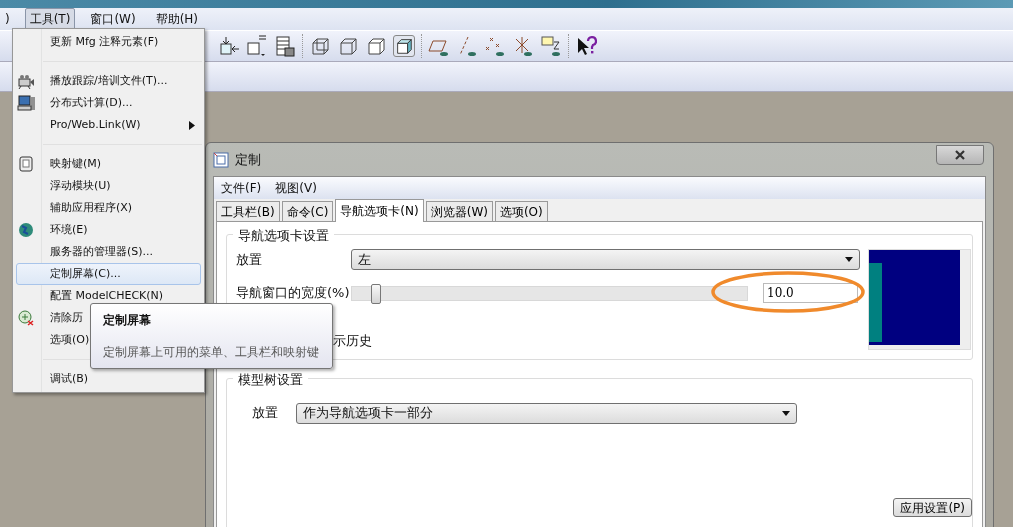  What do you see at coordinates (108, 164) in the screenshot?
I see `menu-item: 映射键(M)` at bounding box center [108, 164].